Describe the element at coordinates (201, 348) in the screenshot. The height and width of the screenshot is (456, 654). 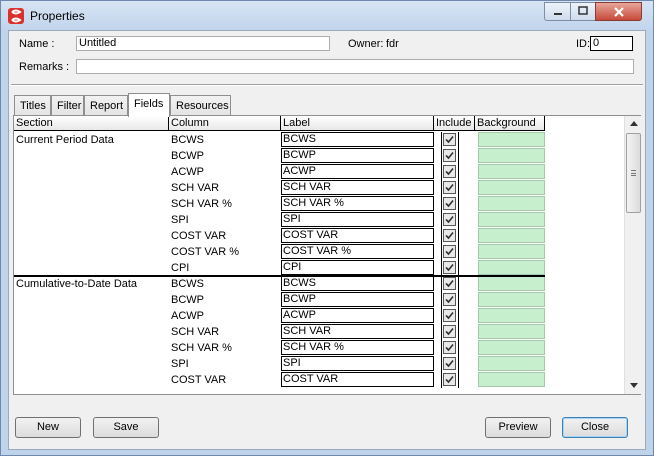
I see `row-column: SCH VAR %` at that location.